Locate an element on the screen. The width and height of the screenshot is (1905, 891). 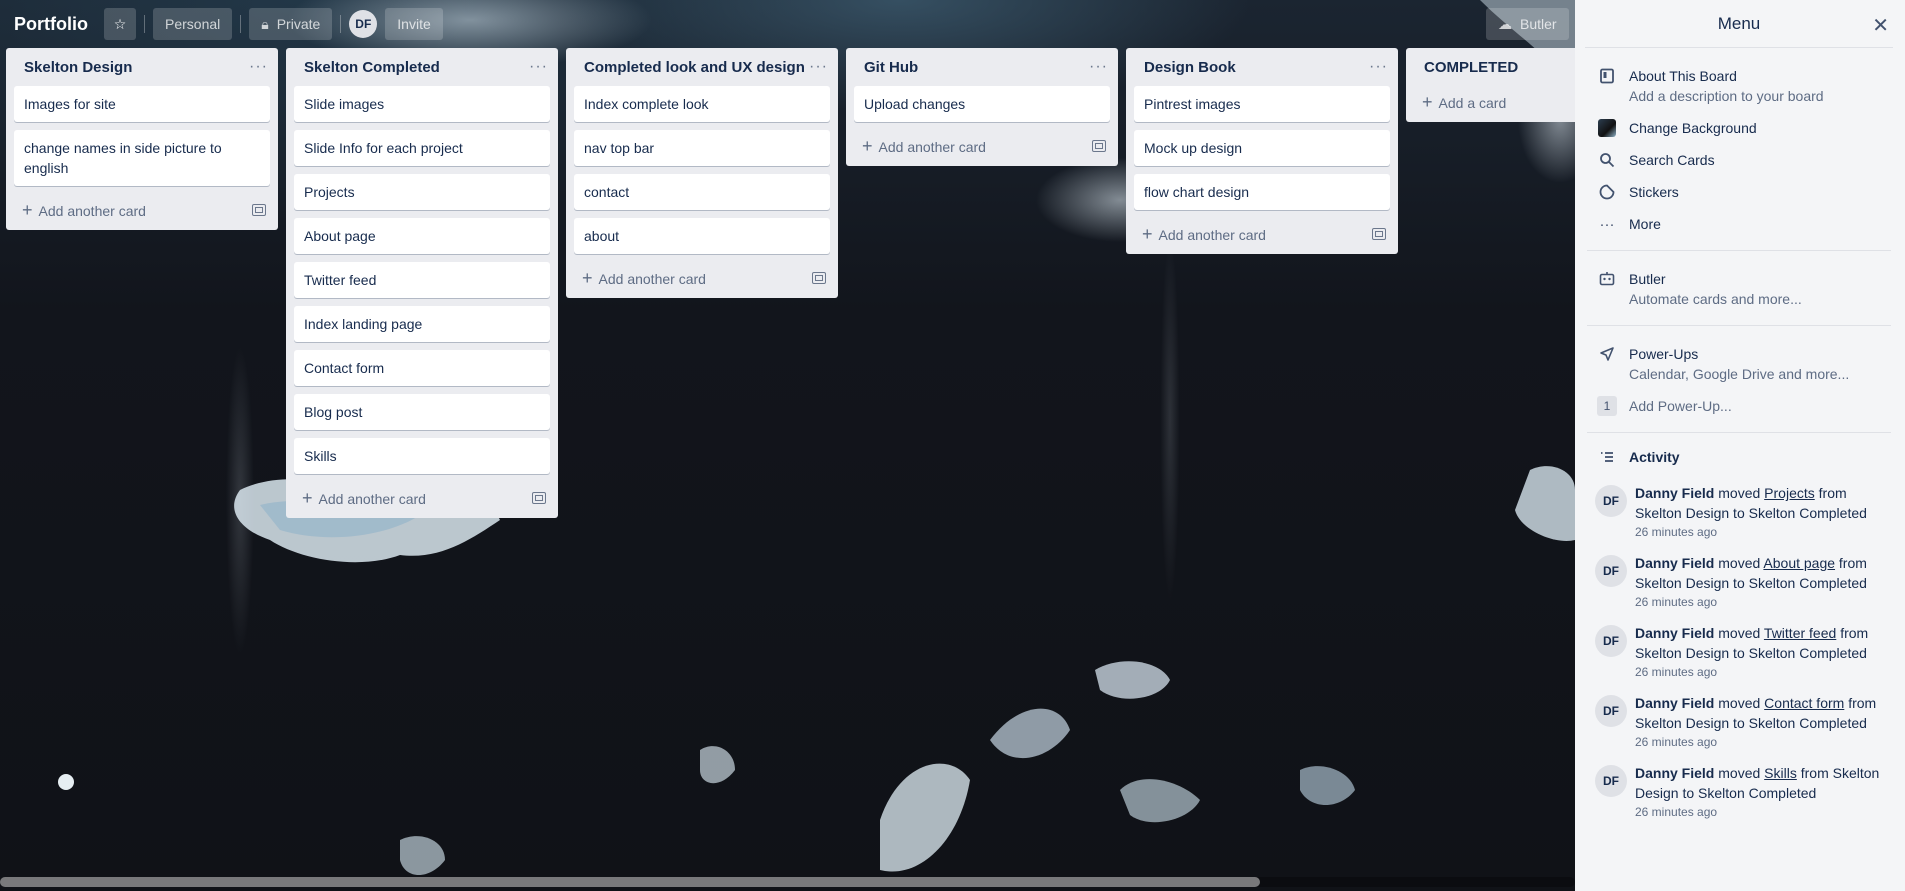
activity-header: Activity is located at coordinates (1739, 455).